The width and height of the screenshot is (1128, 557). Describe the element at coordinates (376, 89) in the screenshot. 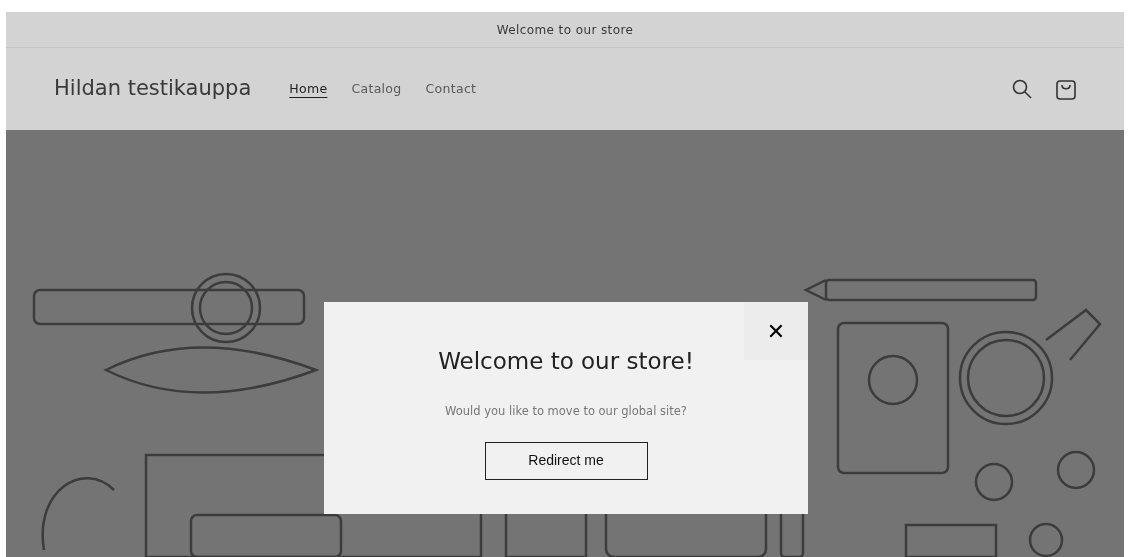

I see `nav-link: Catalog` at that location.